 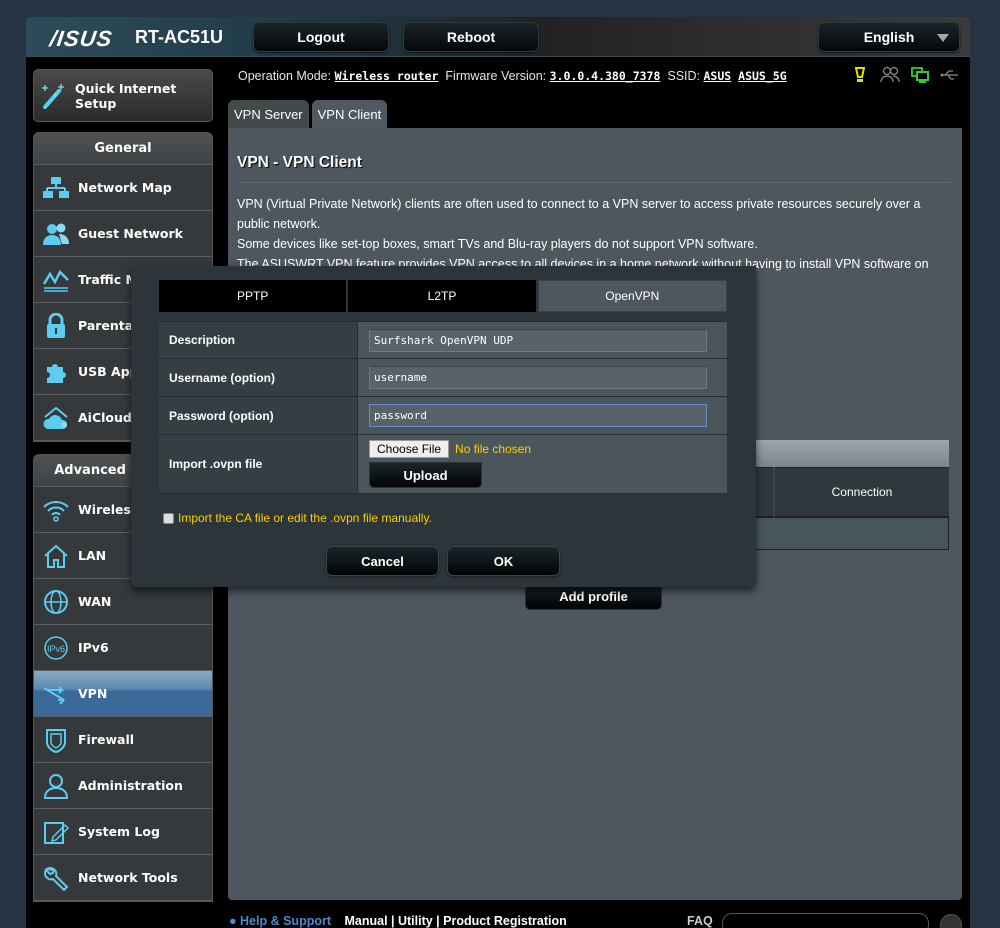 What do you see at coordinates (123, 149) in the screenshot?
I see `general-menu-title: General` at bounding box center [123, 149].